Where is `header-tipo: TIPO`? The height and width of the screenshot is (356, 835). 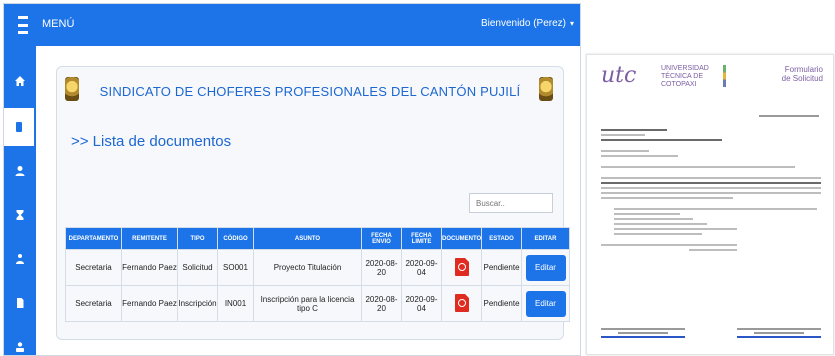 header-tipo: TIPO is located at coordinates (197, 238).